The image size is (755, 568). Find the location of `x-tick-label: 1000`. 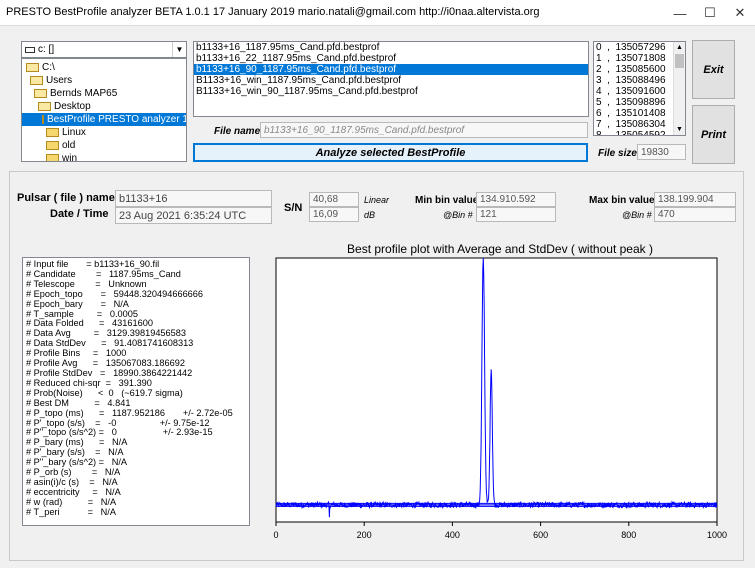

x-tick-label: 1000 is located at coordinates (717, 535).